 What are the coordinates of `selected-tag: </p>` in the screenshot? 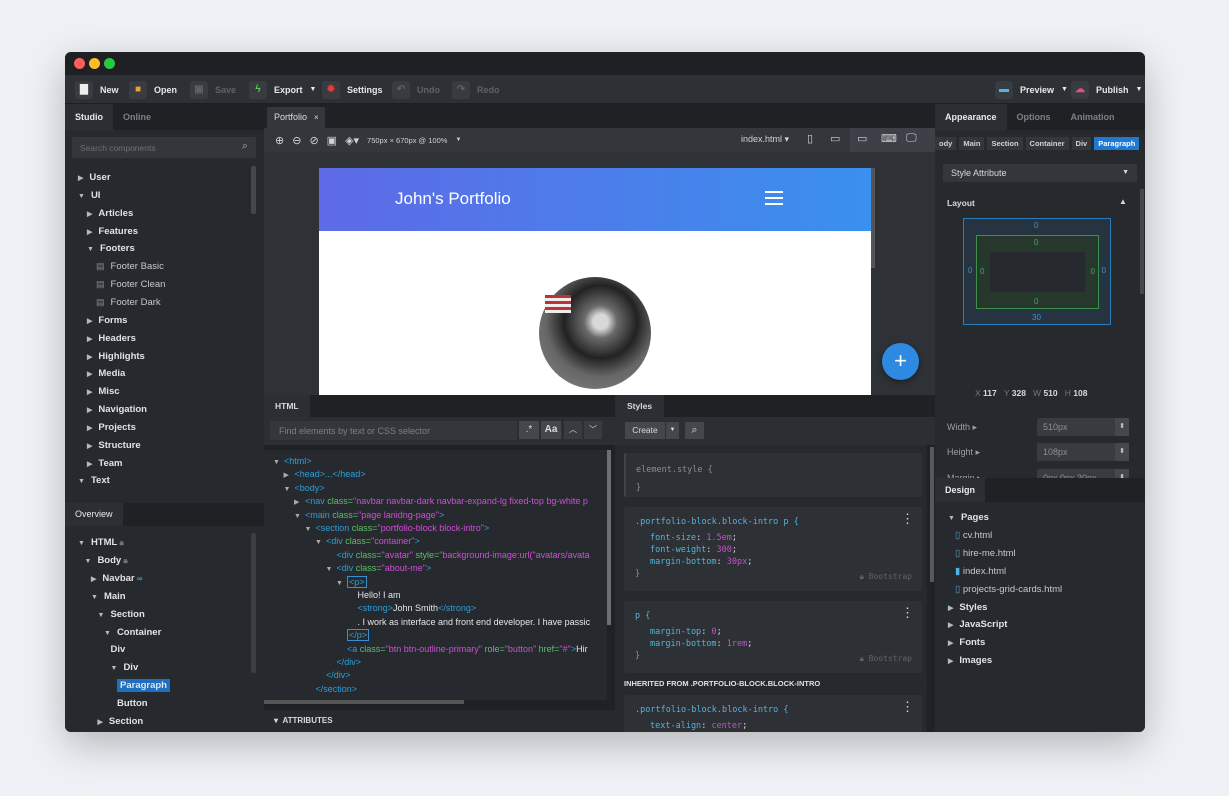 It's located at (358, 635).